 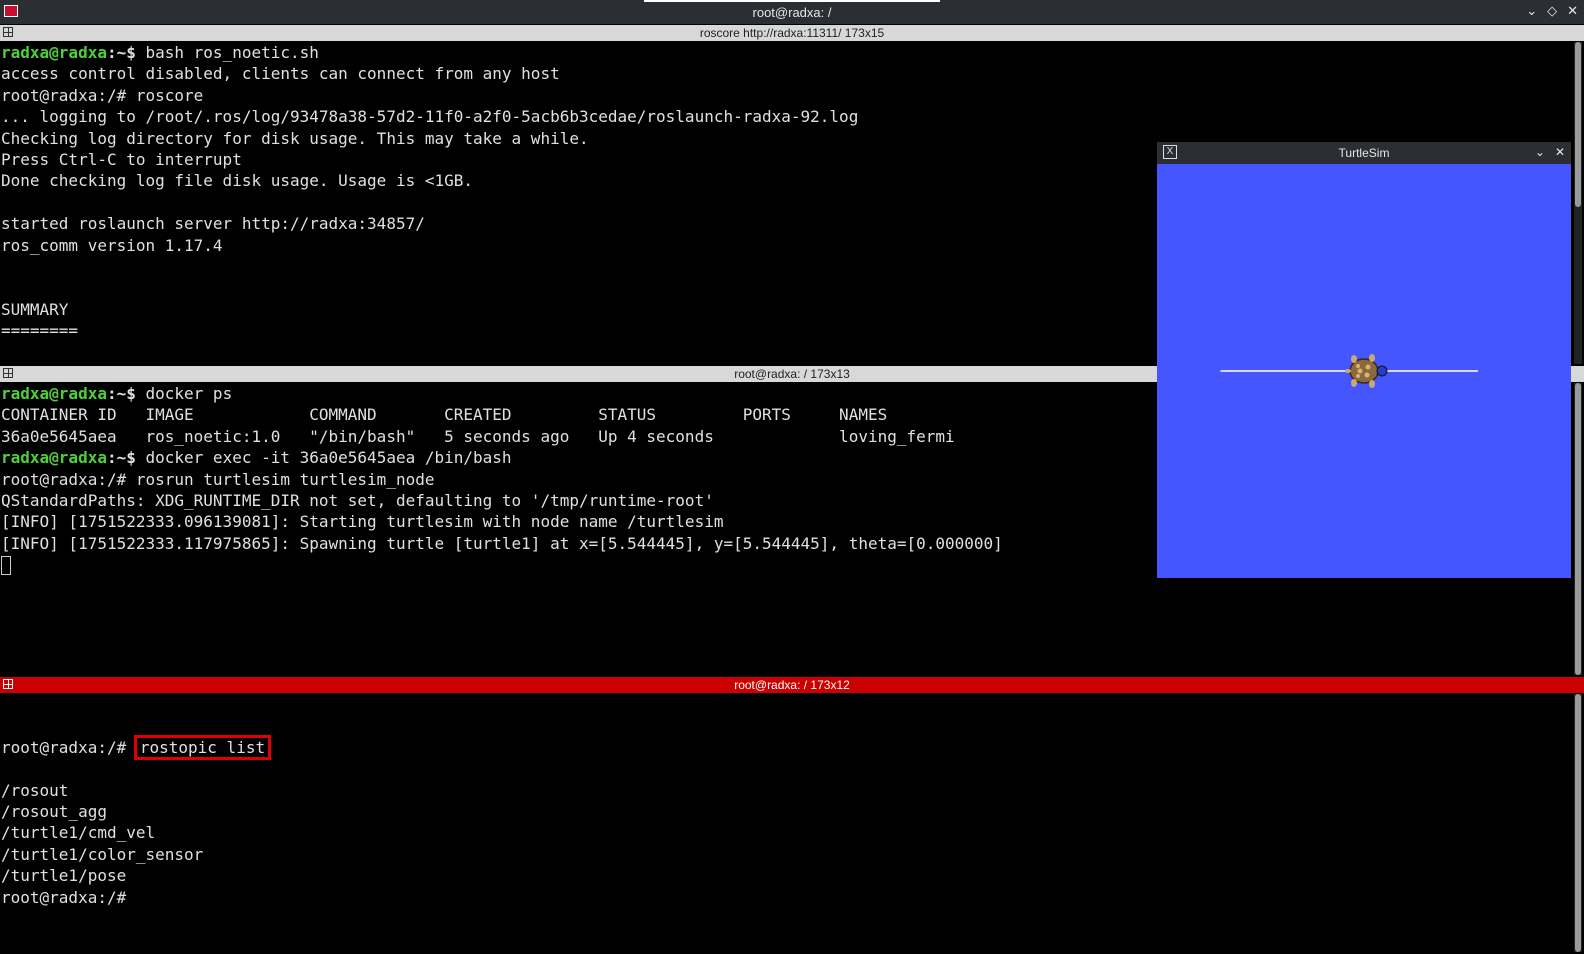 I want to click on pane-title: roscore http://radxa:11311/ 173x15, so click(x=792, y=33).